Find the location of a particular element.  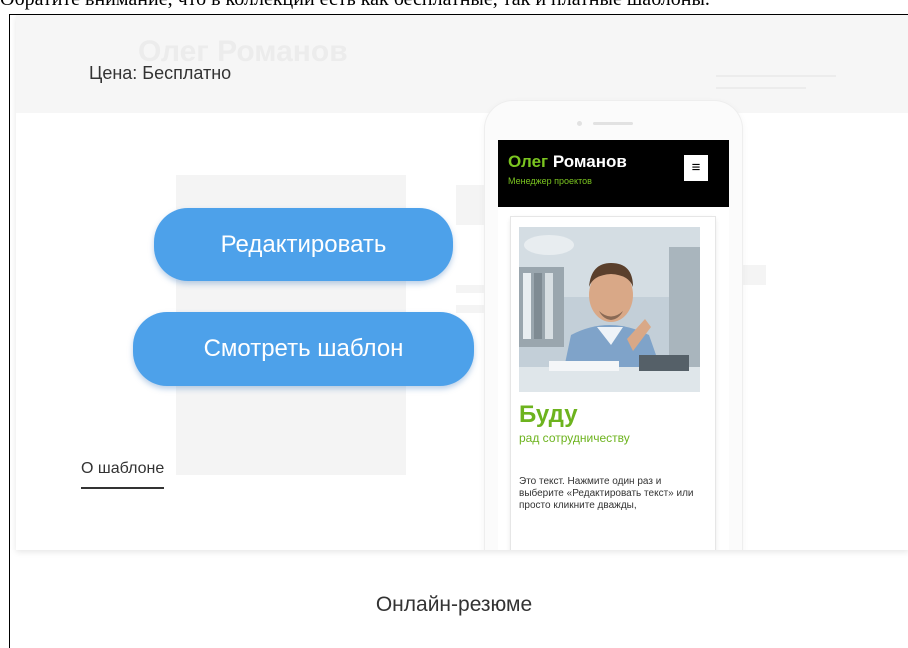

site-name: Олег Романов is located at coordinates (567, 162).